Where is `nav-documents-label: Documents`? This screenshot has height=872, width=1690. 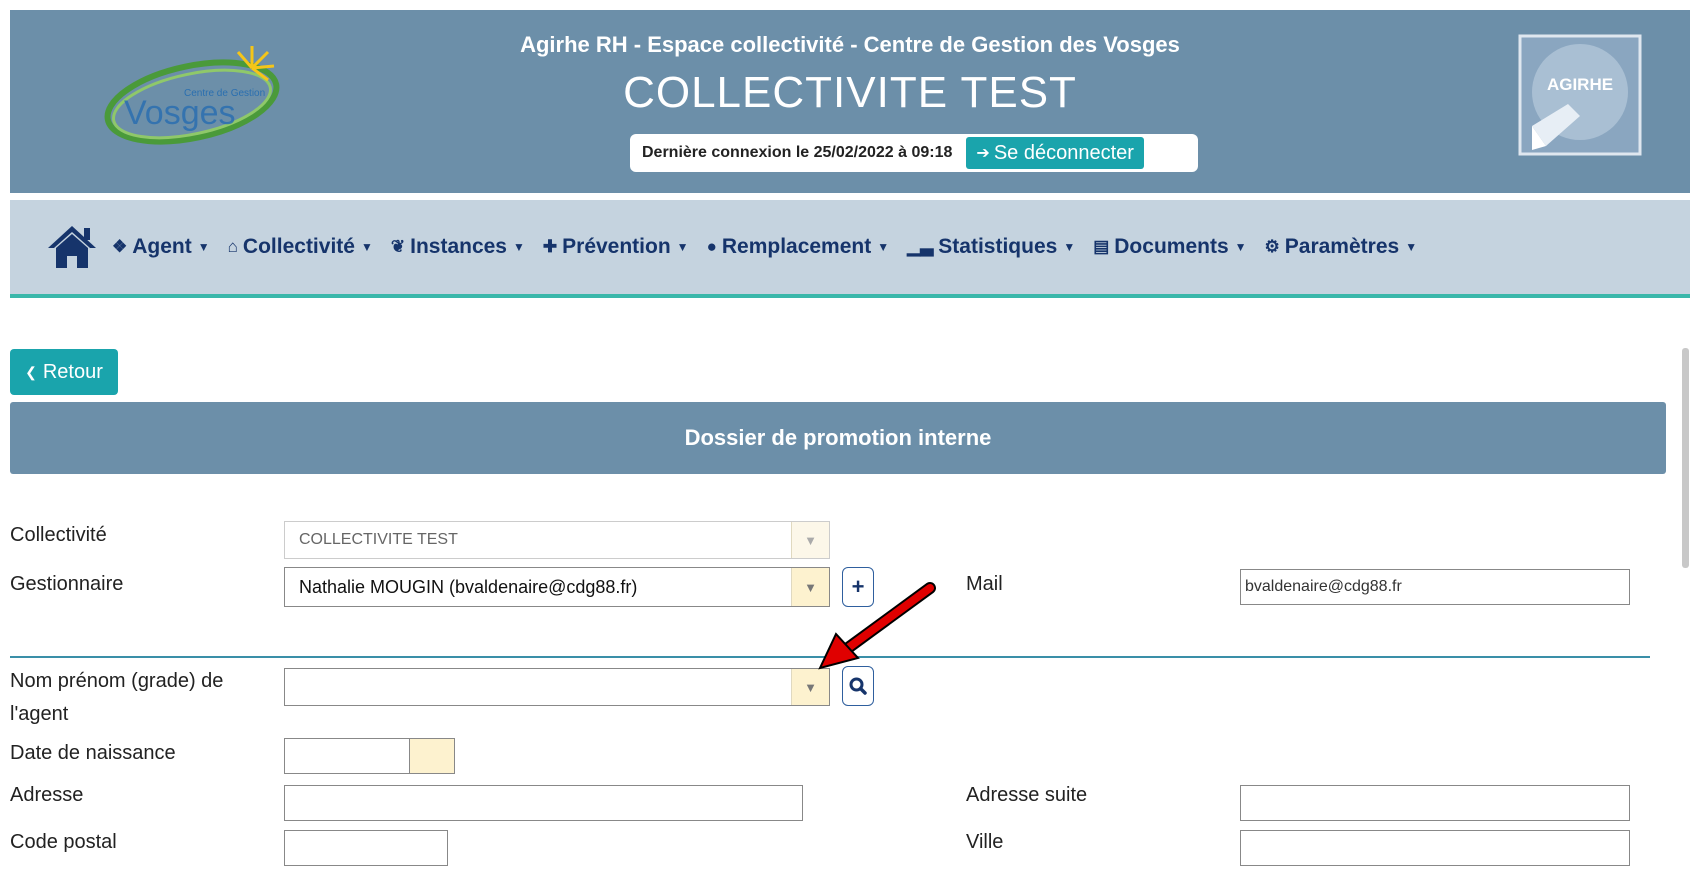
nav-documents-label: Documents is located at coordinates (1171, 246).